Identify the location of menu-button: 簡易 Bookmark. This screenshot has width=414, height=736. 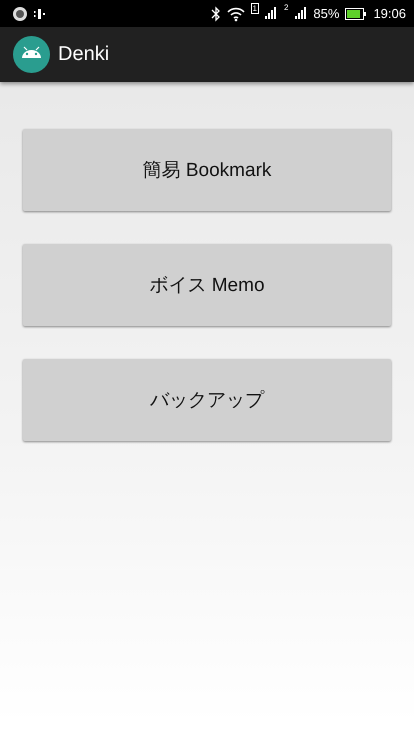
(207, 170).